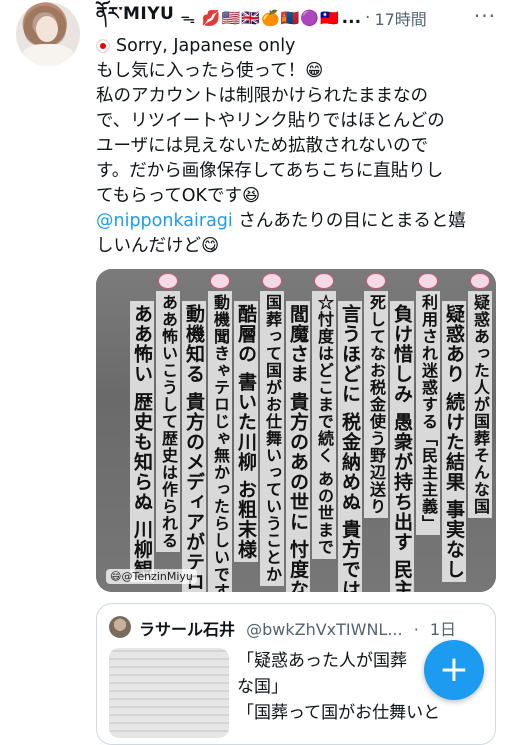  Describe the element at coordinates (339, 713) in the screenshot. I see `quoted-text-line: 「国葬って国がお仕舞いと` at that location.